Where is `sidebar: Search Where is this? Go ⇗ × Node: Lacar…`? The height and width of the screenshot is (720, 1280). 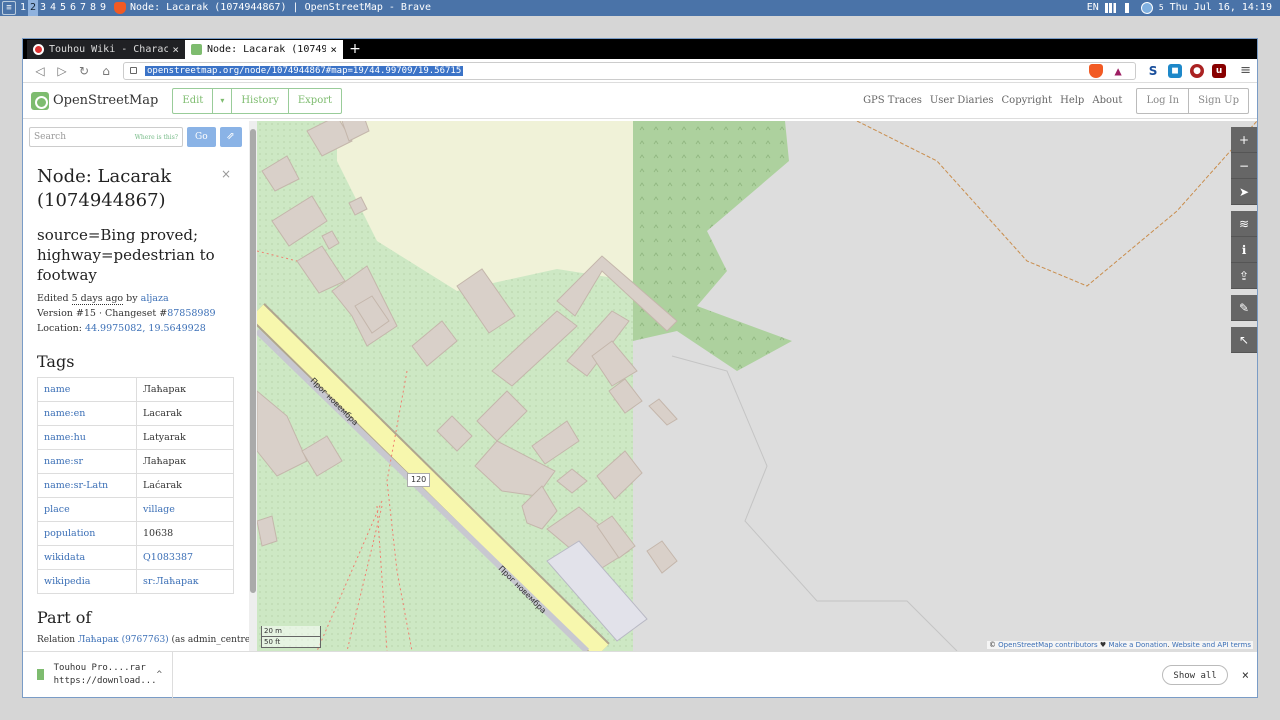
sidebar: Search Where is this? Go ⇗ × Node: Lacar… is located at coordinates (136, 386).